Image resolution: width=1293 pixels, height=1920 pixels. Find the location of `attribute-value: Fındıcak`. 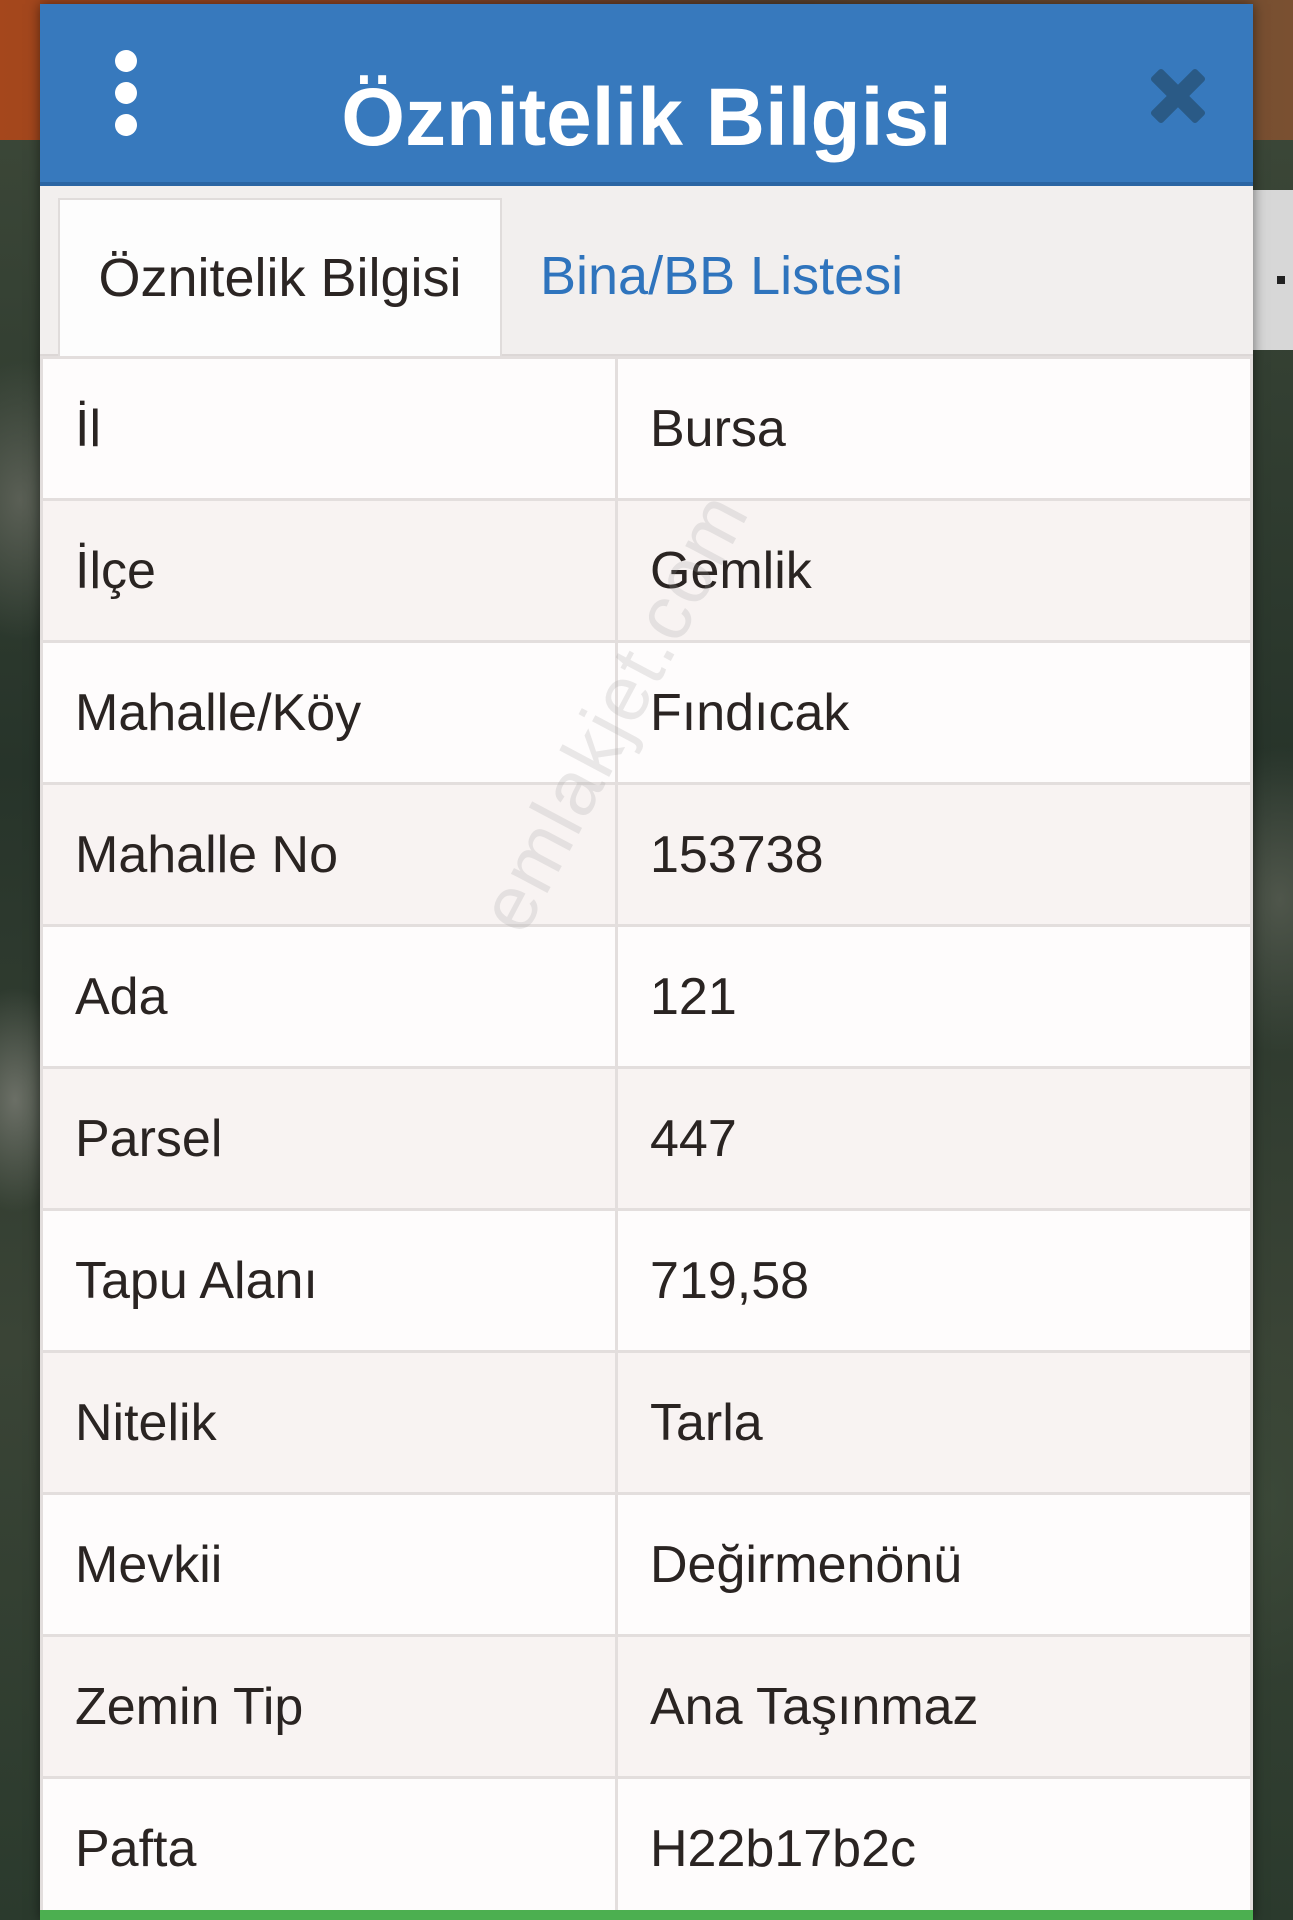

attribute-value: Fındıcak is located at coordinates (934, 712).